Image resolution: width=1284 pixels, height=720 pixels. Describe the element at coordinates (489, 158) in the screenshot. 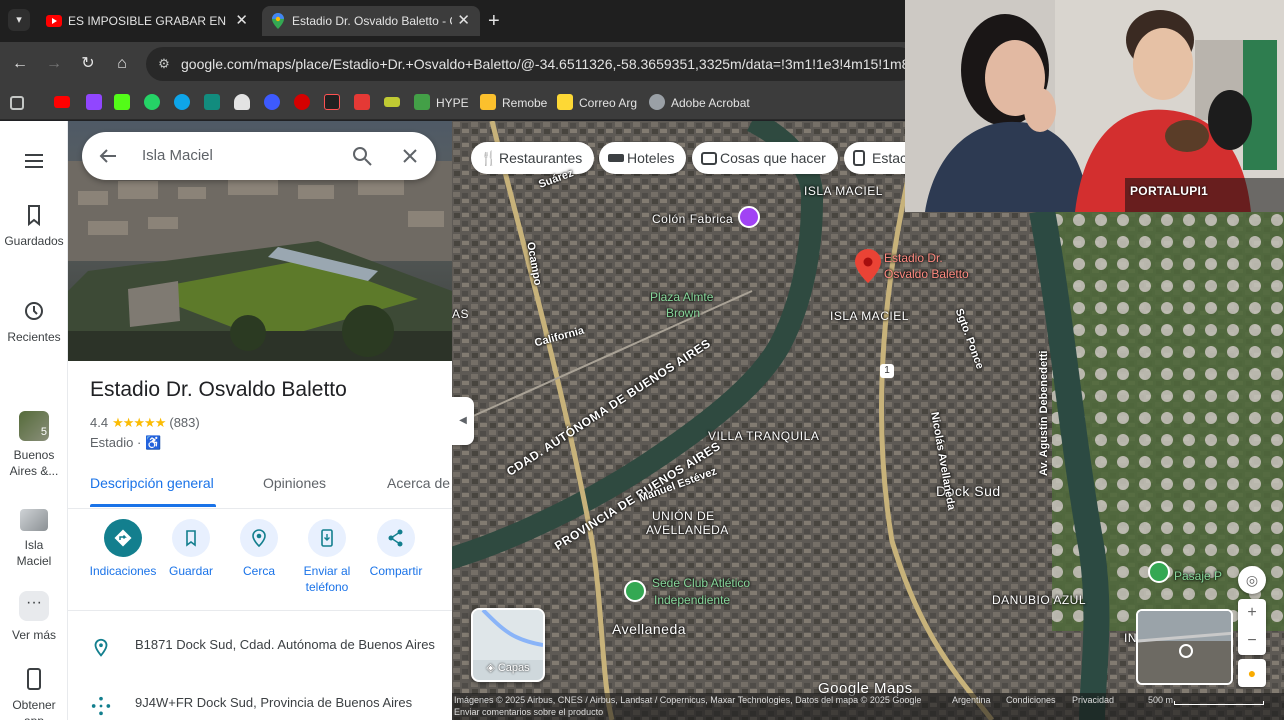

I see `restaurant-icon: 🍴` at that location.